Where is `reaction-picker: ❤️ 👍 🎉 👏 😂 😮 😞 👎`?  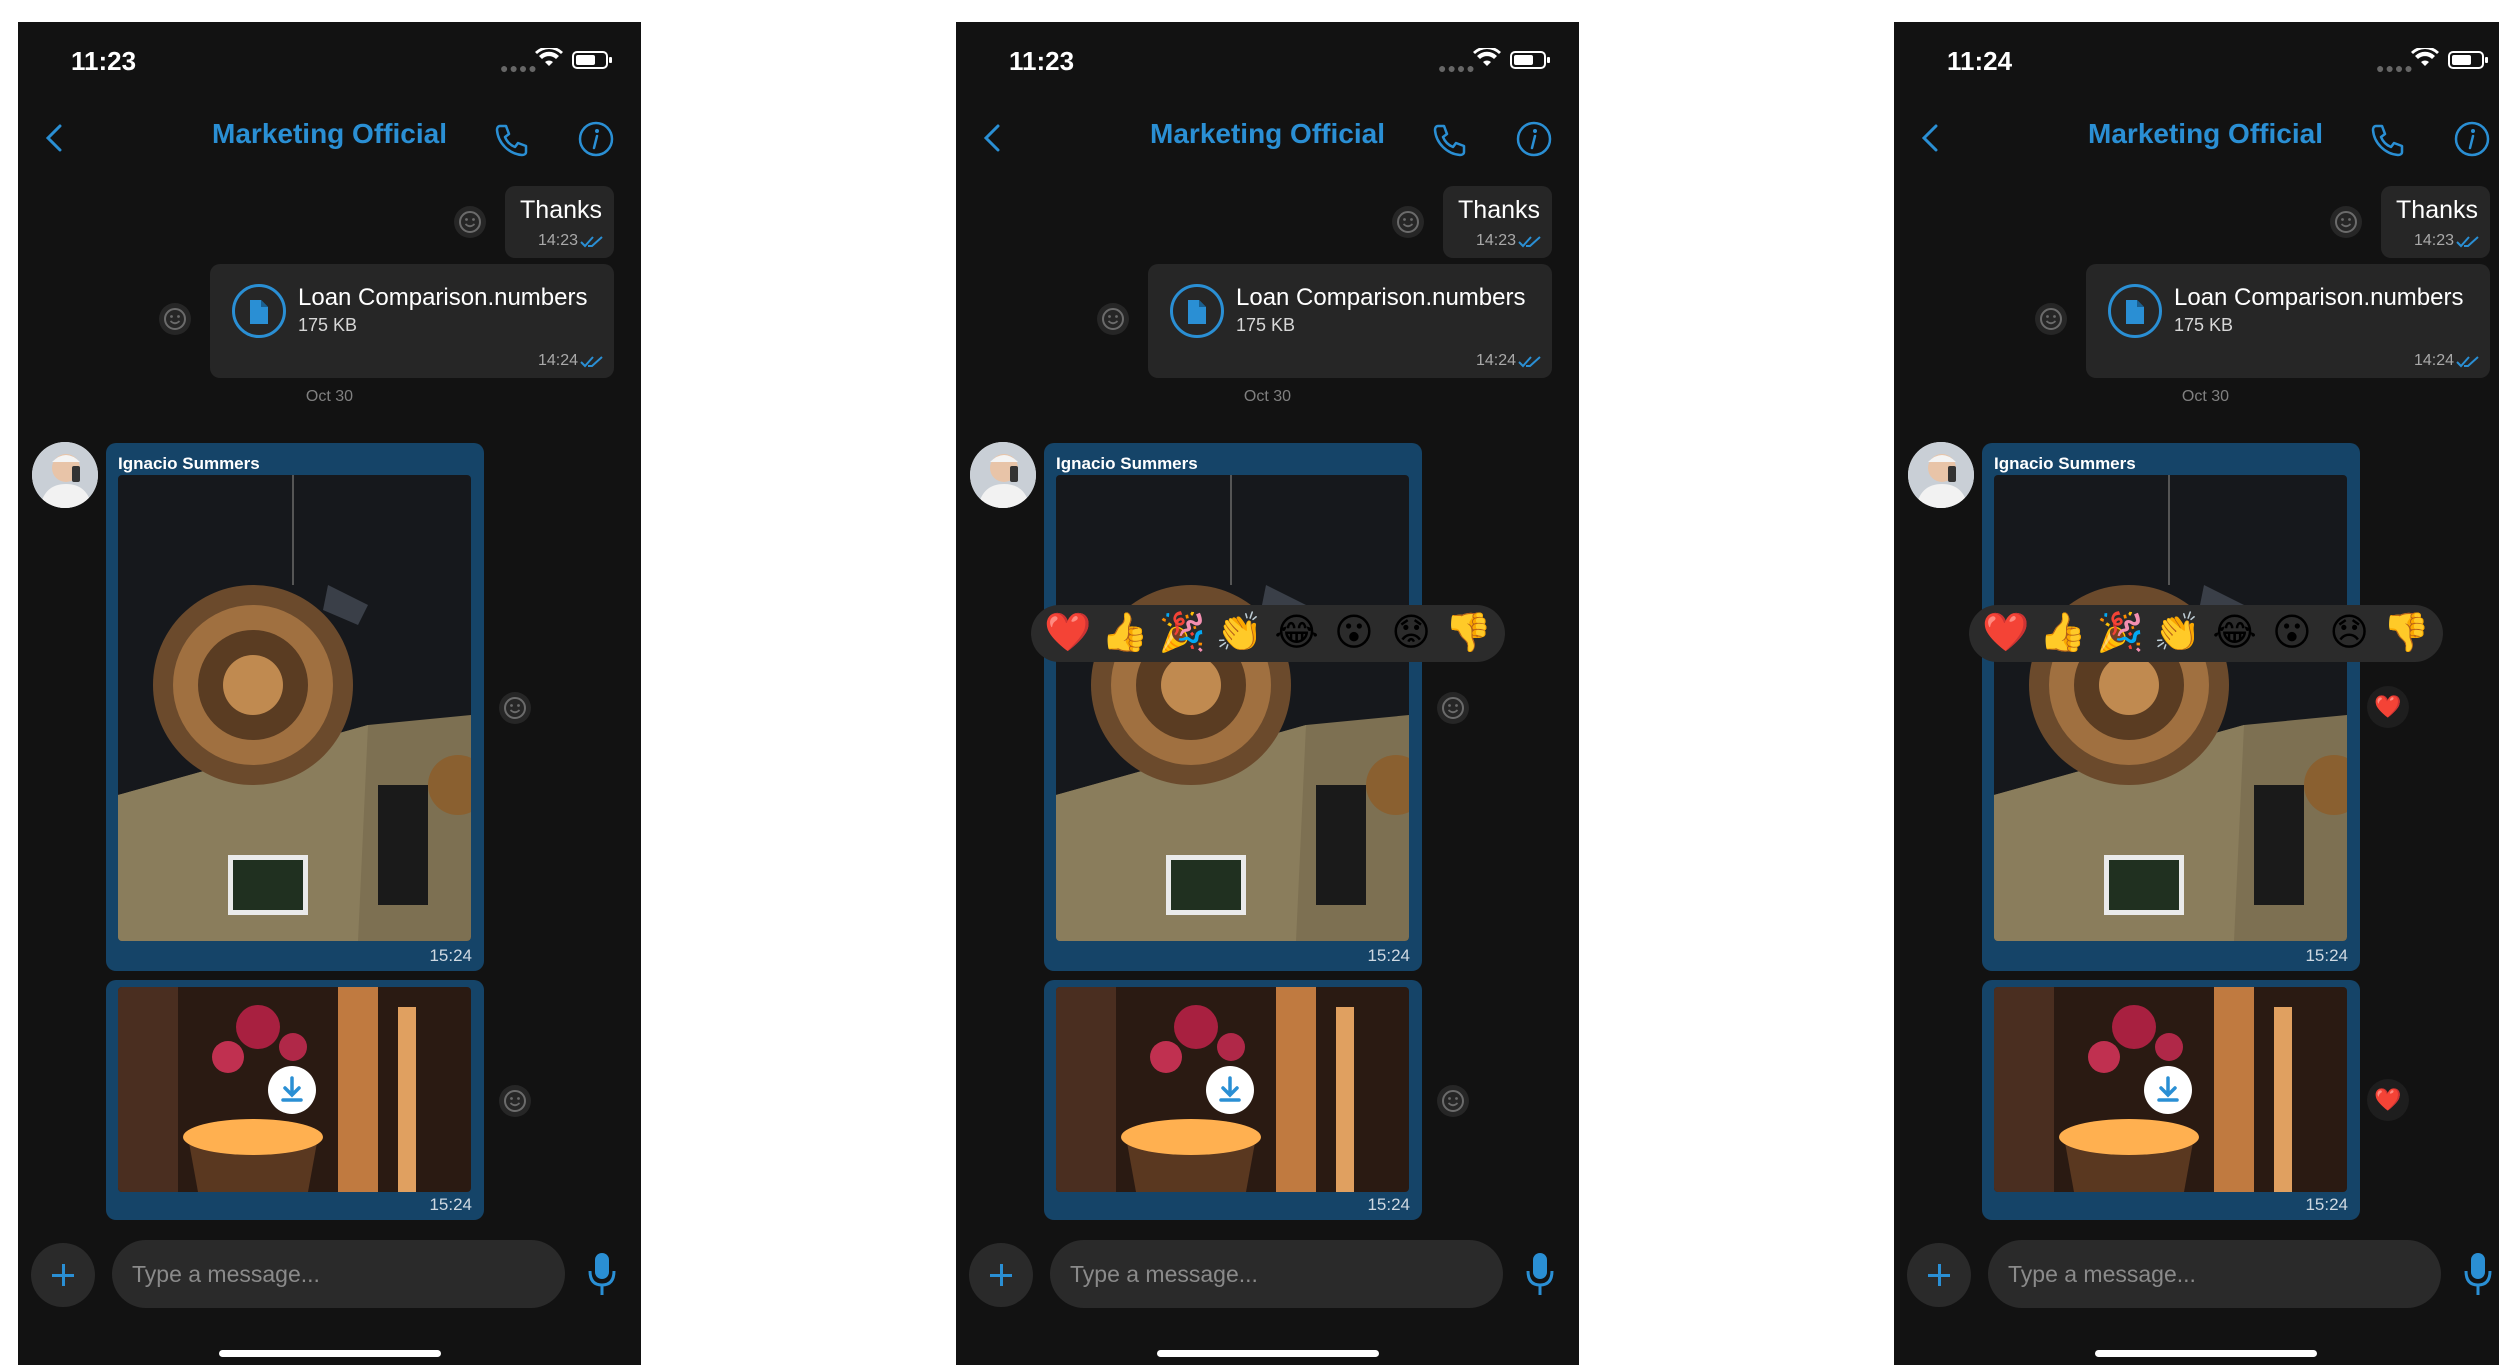 reaction-picker: ❤️ 👍 🎉 👏 😂 😮 😞 👎 is located at coordinates (2206, 633).